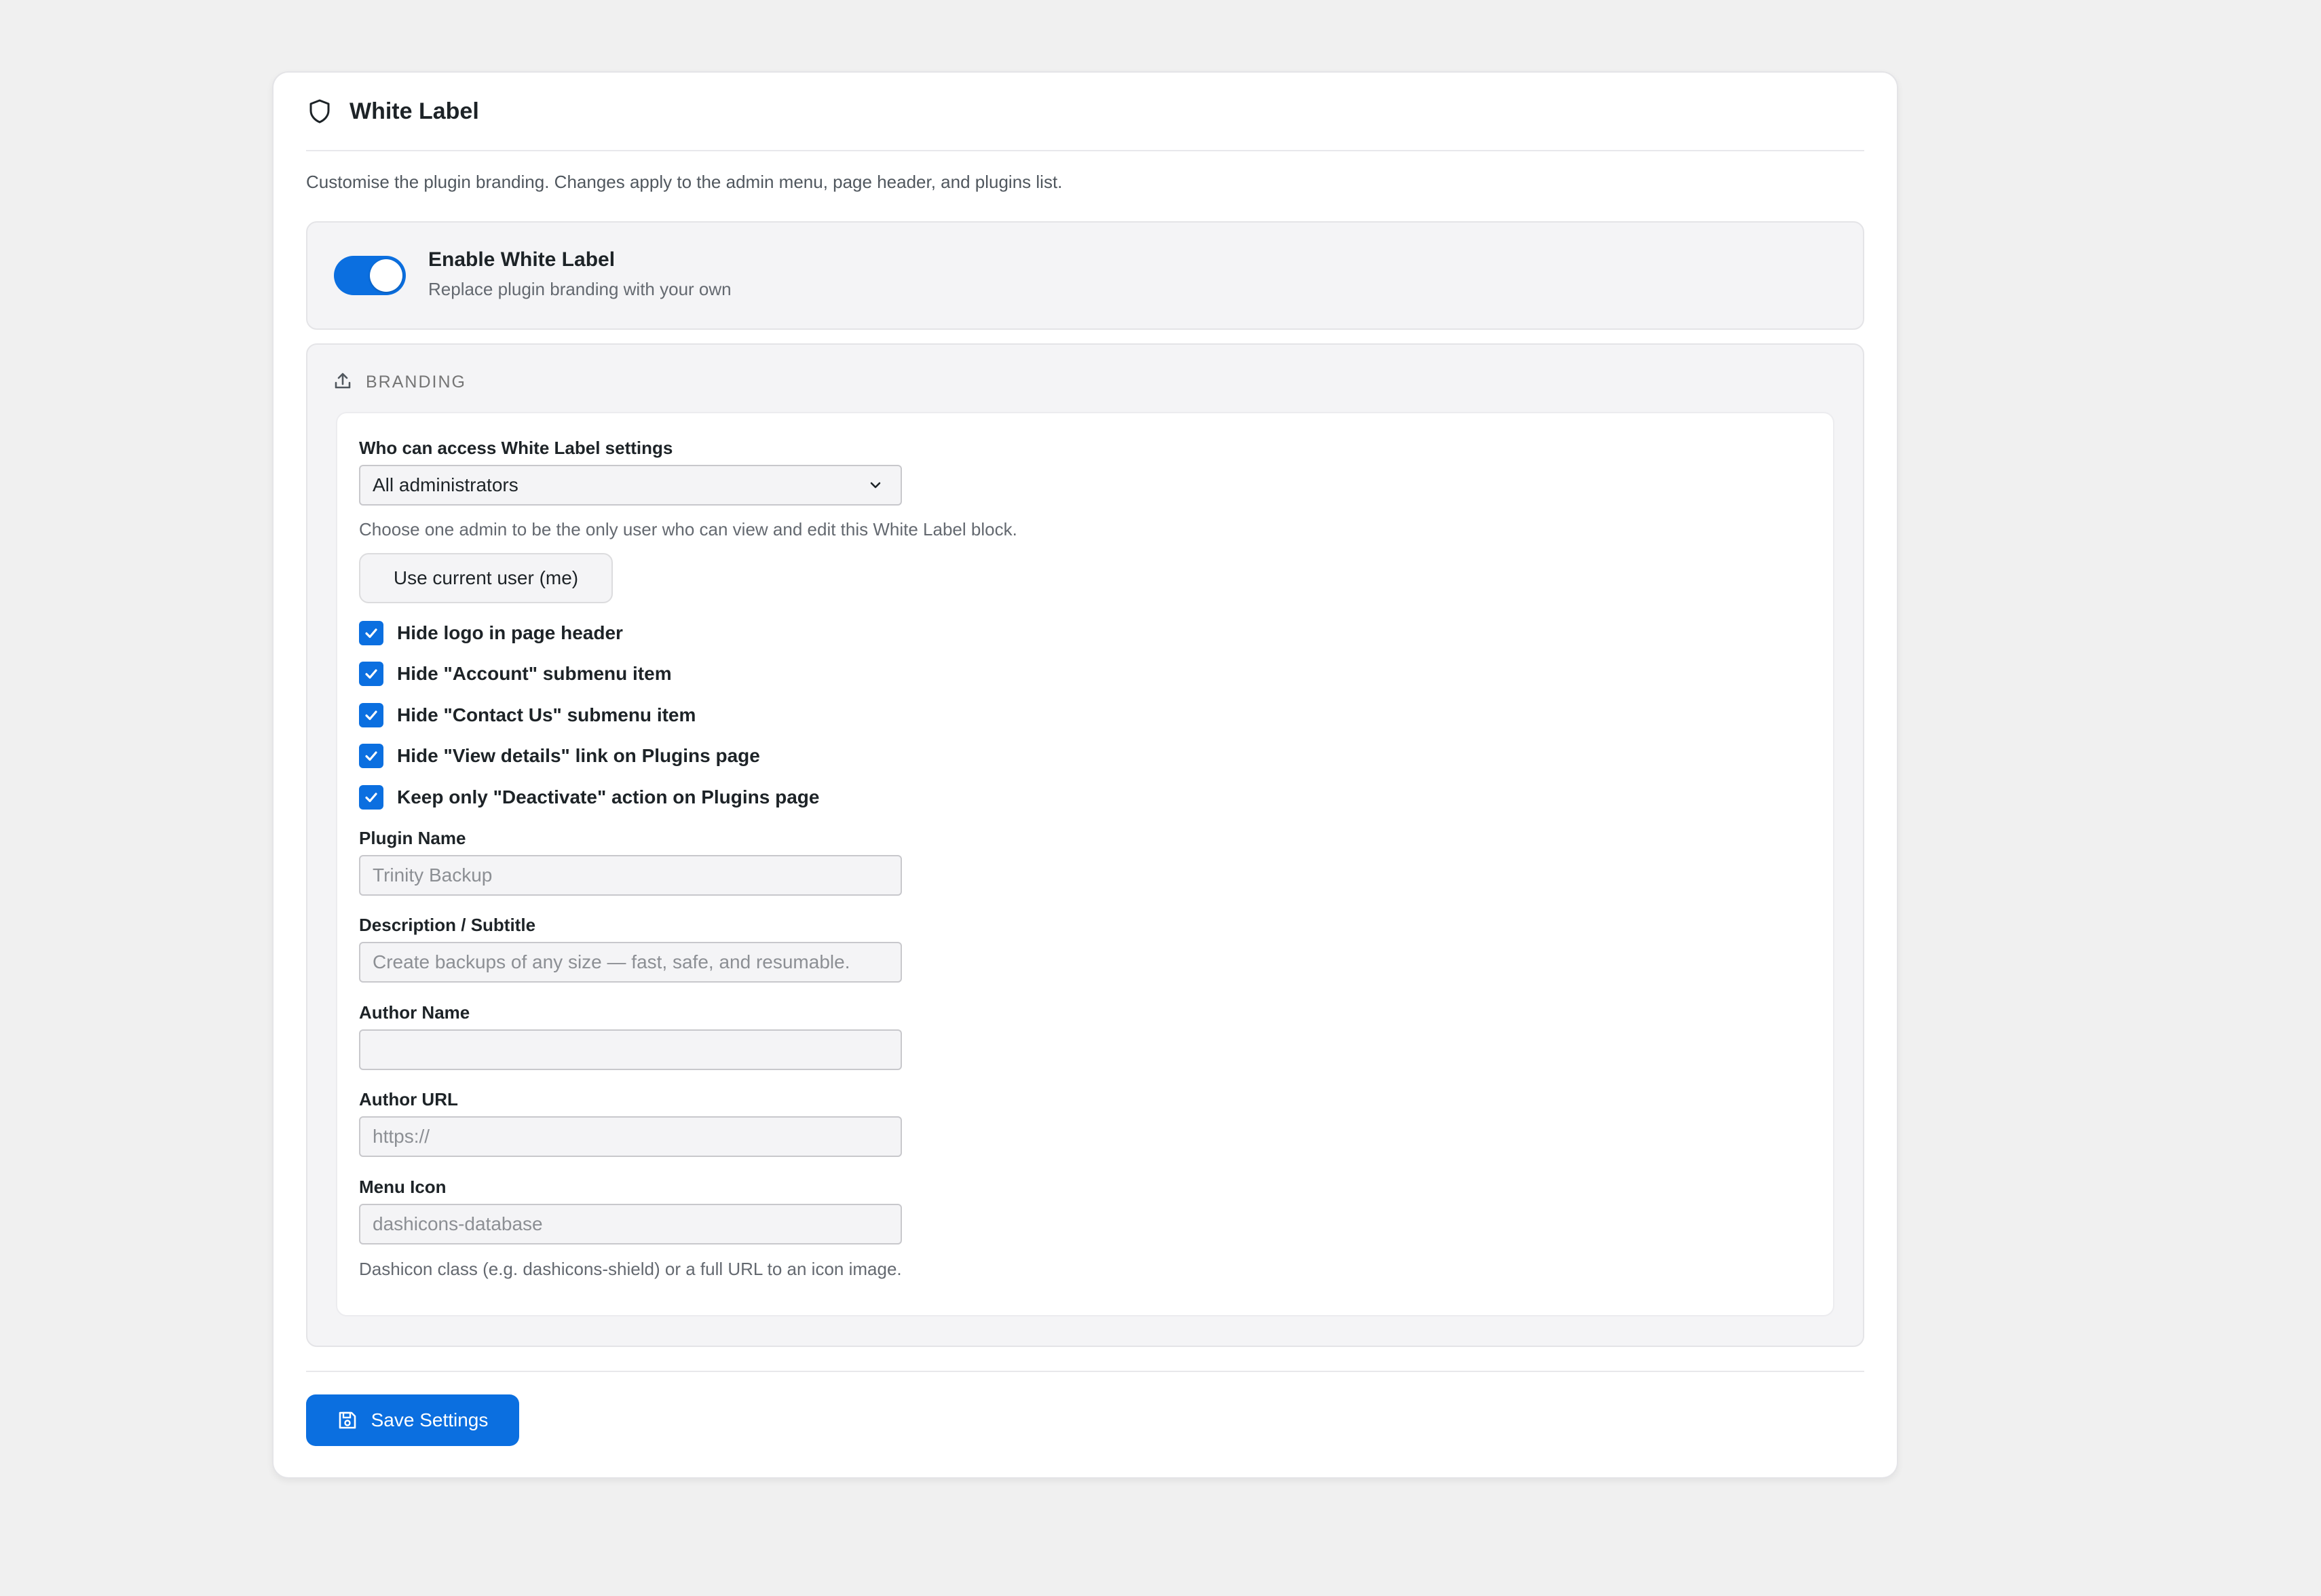 The height and width of the screenshot is (1596, 2321). What do you see at coordinates (319, 111) in the screenshot?
I see `shield-icon` at bounding box center [319, 111].